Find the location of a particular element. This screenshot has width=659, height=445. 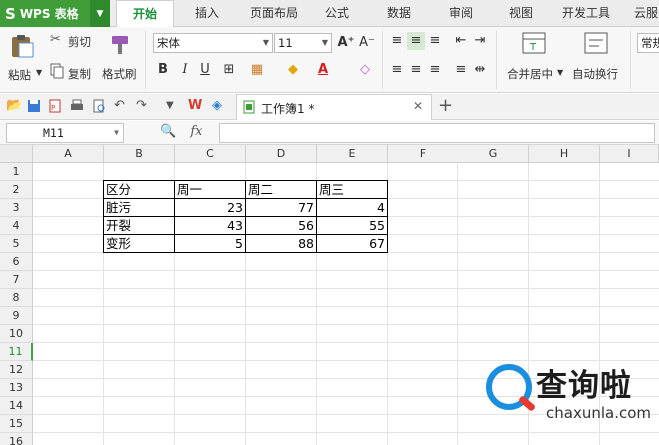

scissors-icon: ✂ is located at coordinates (55, 39).